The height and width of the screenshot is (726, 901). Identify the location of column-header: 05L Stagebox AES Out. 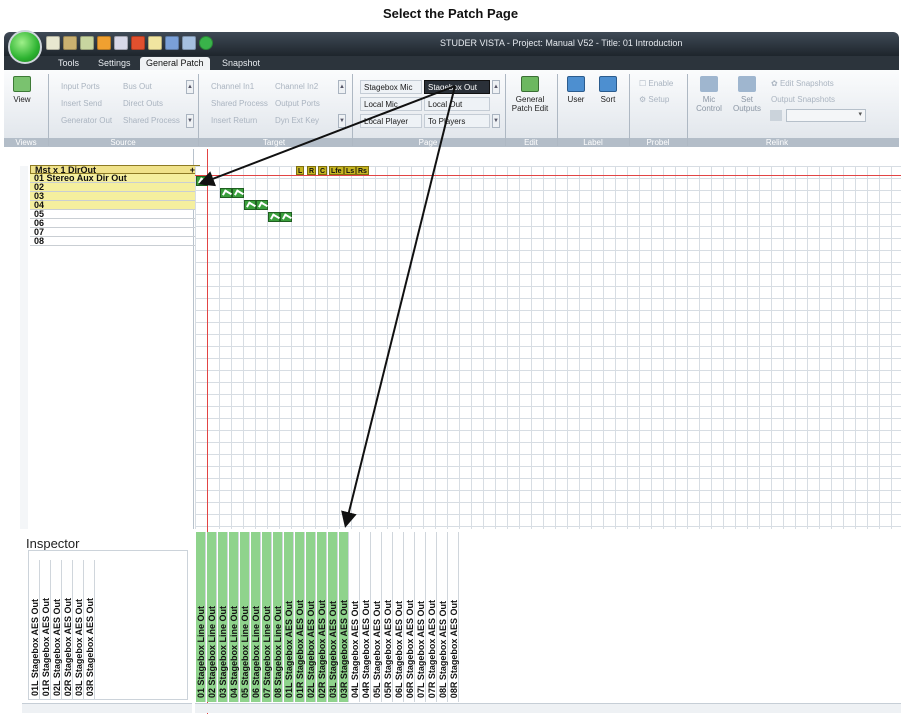
(377, 617).